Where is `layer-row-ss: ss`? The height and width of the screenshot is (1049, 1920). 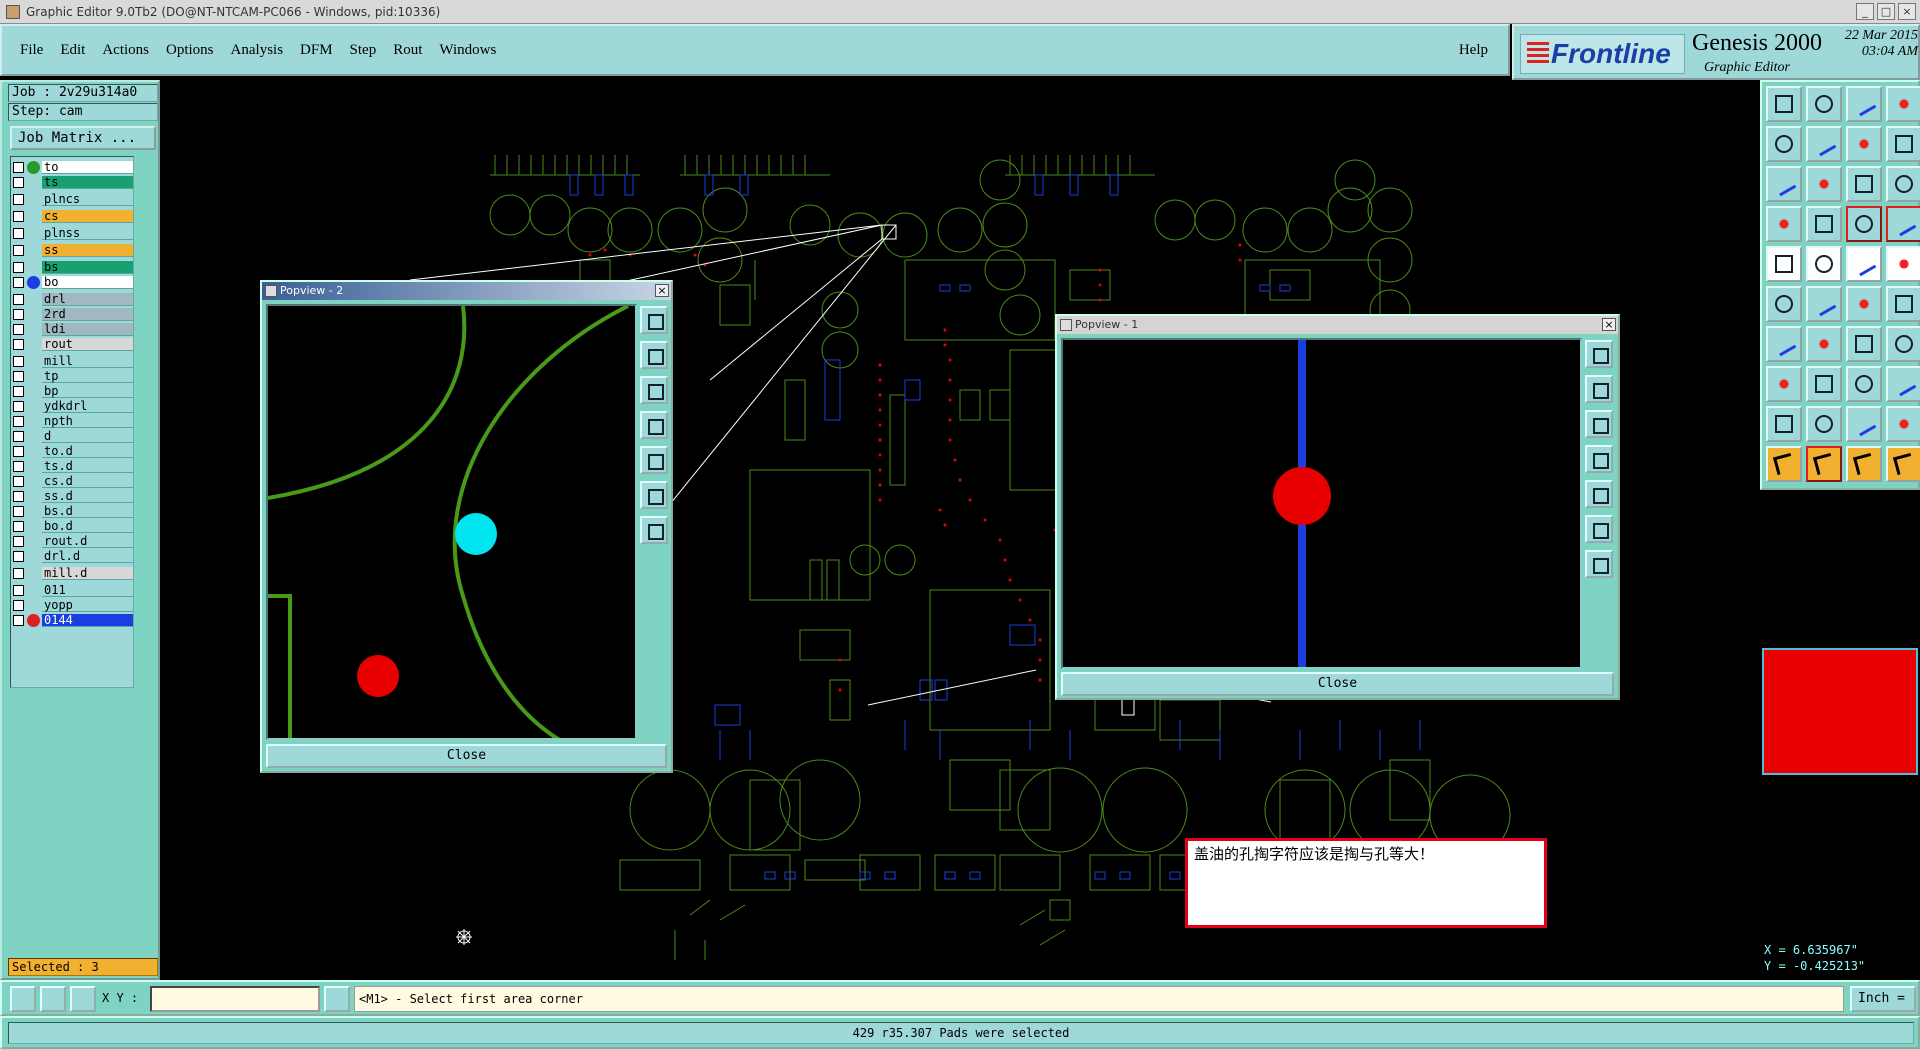 layer-row-ss: ss is located at coordinates (73, 250).